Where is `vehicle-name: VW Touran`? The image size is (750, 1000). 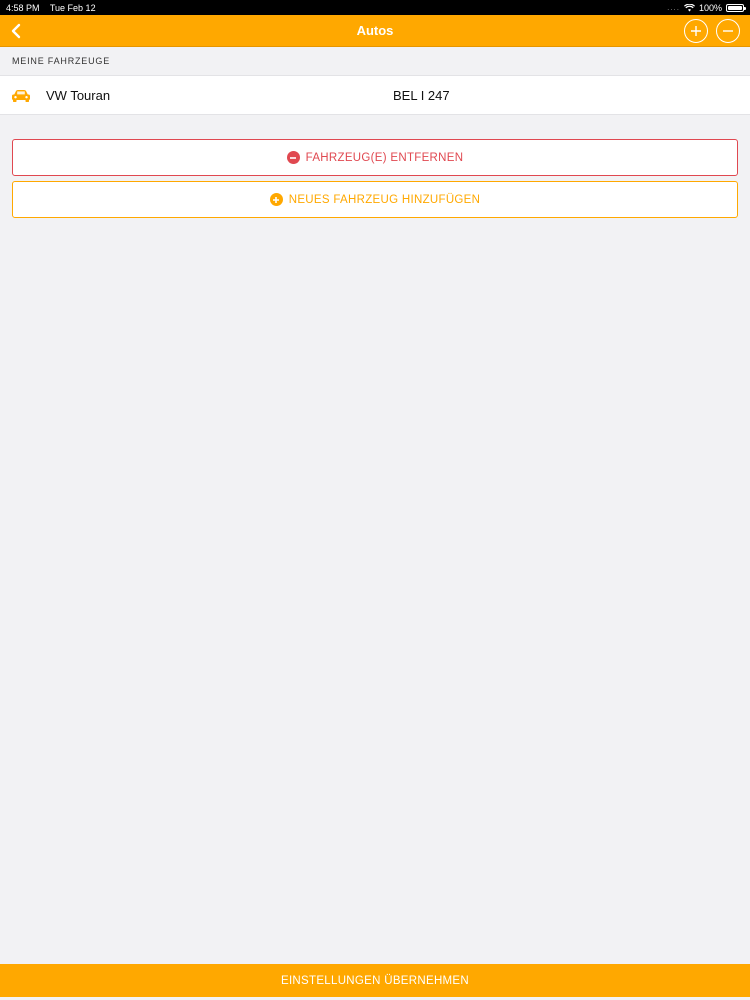 vehicle-name: VW Touran is located at coordinates (78, 95).